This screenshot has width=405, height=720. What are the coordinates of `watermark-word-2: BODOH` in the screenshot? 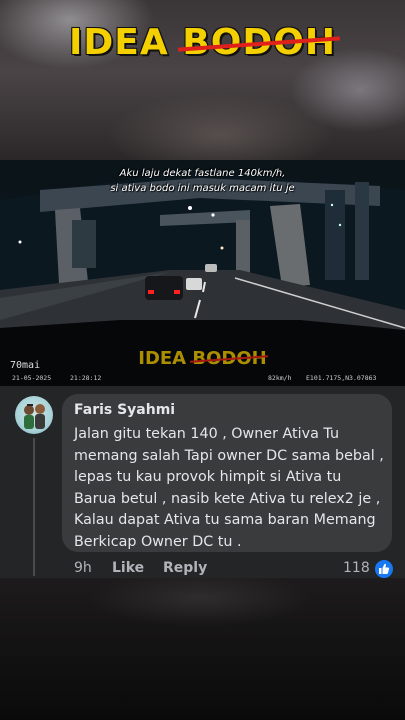 It's located at (229, 358).